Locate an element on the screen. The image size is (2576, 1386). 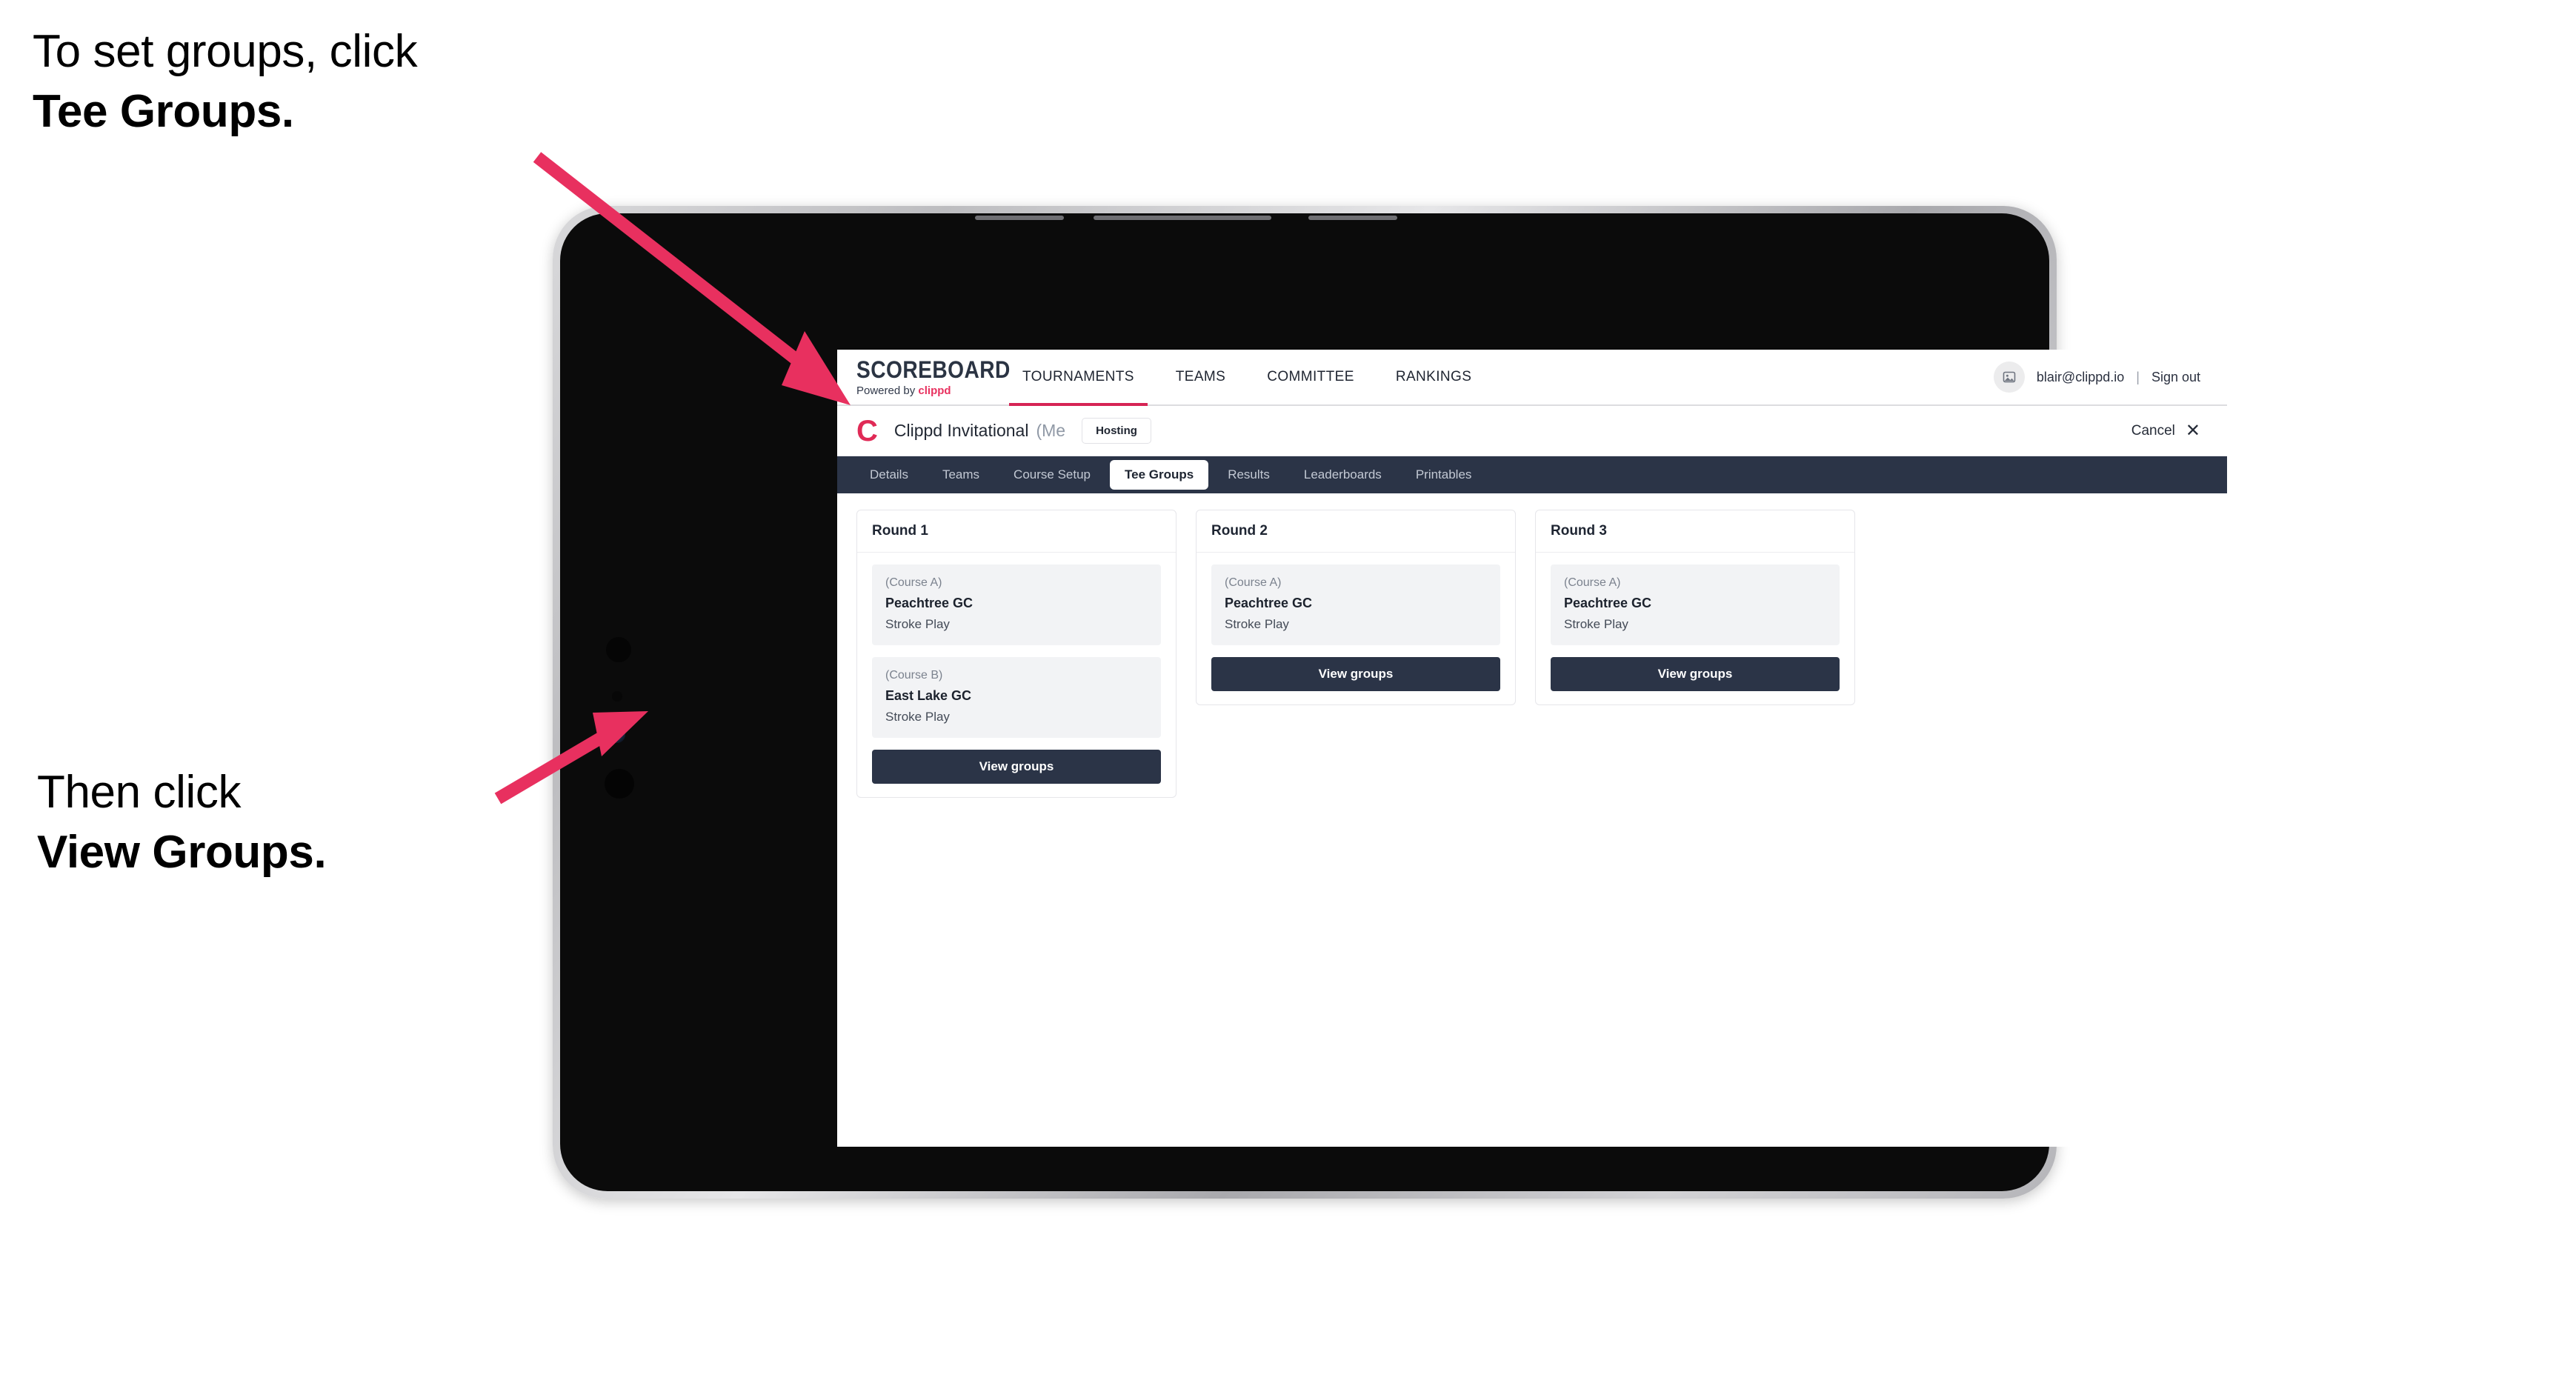
tab-course-setup: Course Setup is located at coordinates (1052, 475).